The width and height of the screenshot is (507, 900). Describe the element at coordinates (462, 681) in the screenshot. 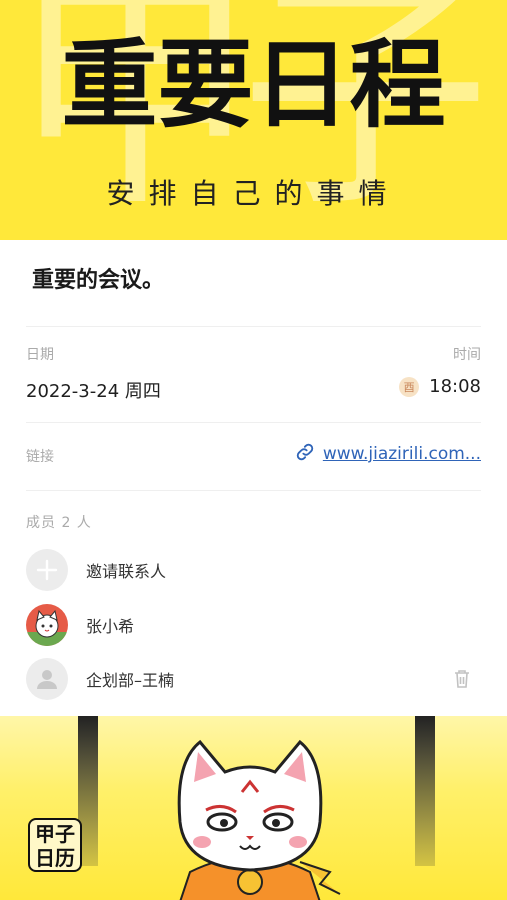

I see `trash-icon` at that location.